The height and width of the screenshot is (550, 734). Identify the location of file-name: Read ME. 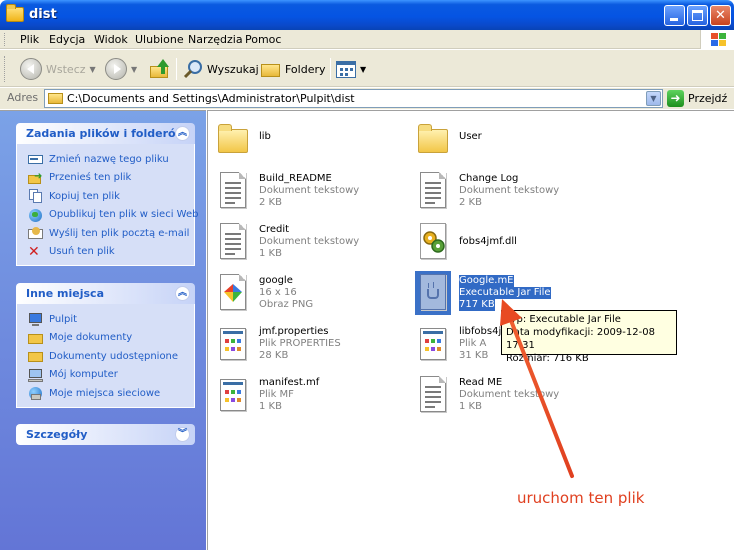
(481, 382).